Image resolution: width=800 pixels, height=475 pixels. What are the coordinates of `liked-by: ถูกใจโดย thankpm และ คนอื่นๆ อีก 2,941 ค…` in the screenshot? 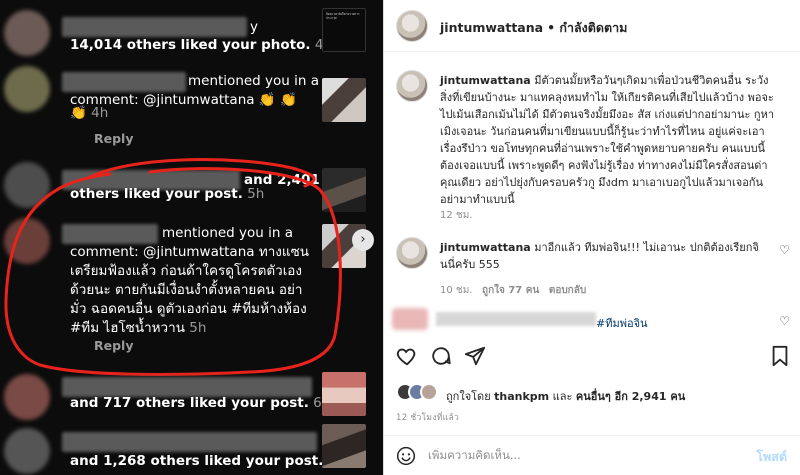 It's located at (565, 396).